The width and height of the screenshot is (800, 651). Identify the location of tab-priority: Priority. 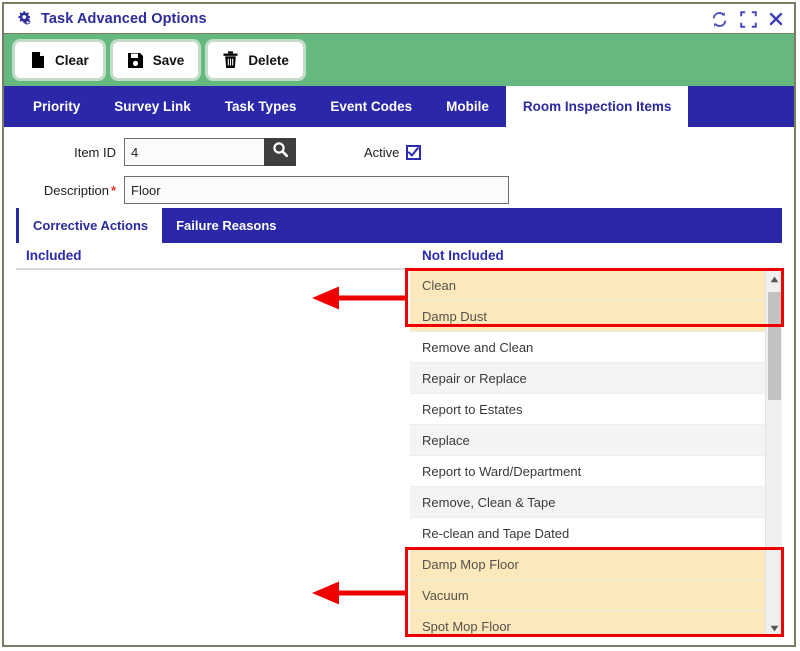
(56, 106).